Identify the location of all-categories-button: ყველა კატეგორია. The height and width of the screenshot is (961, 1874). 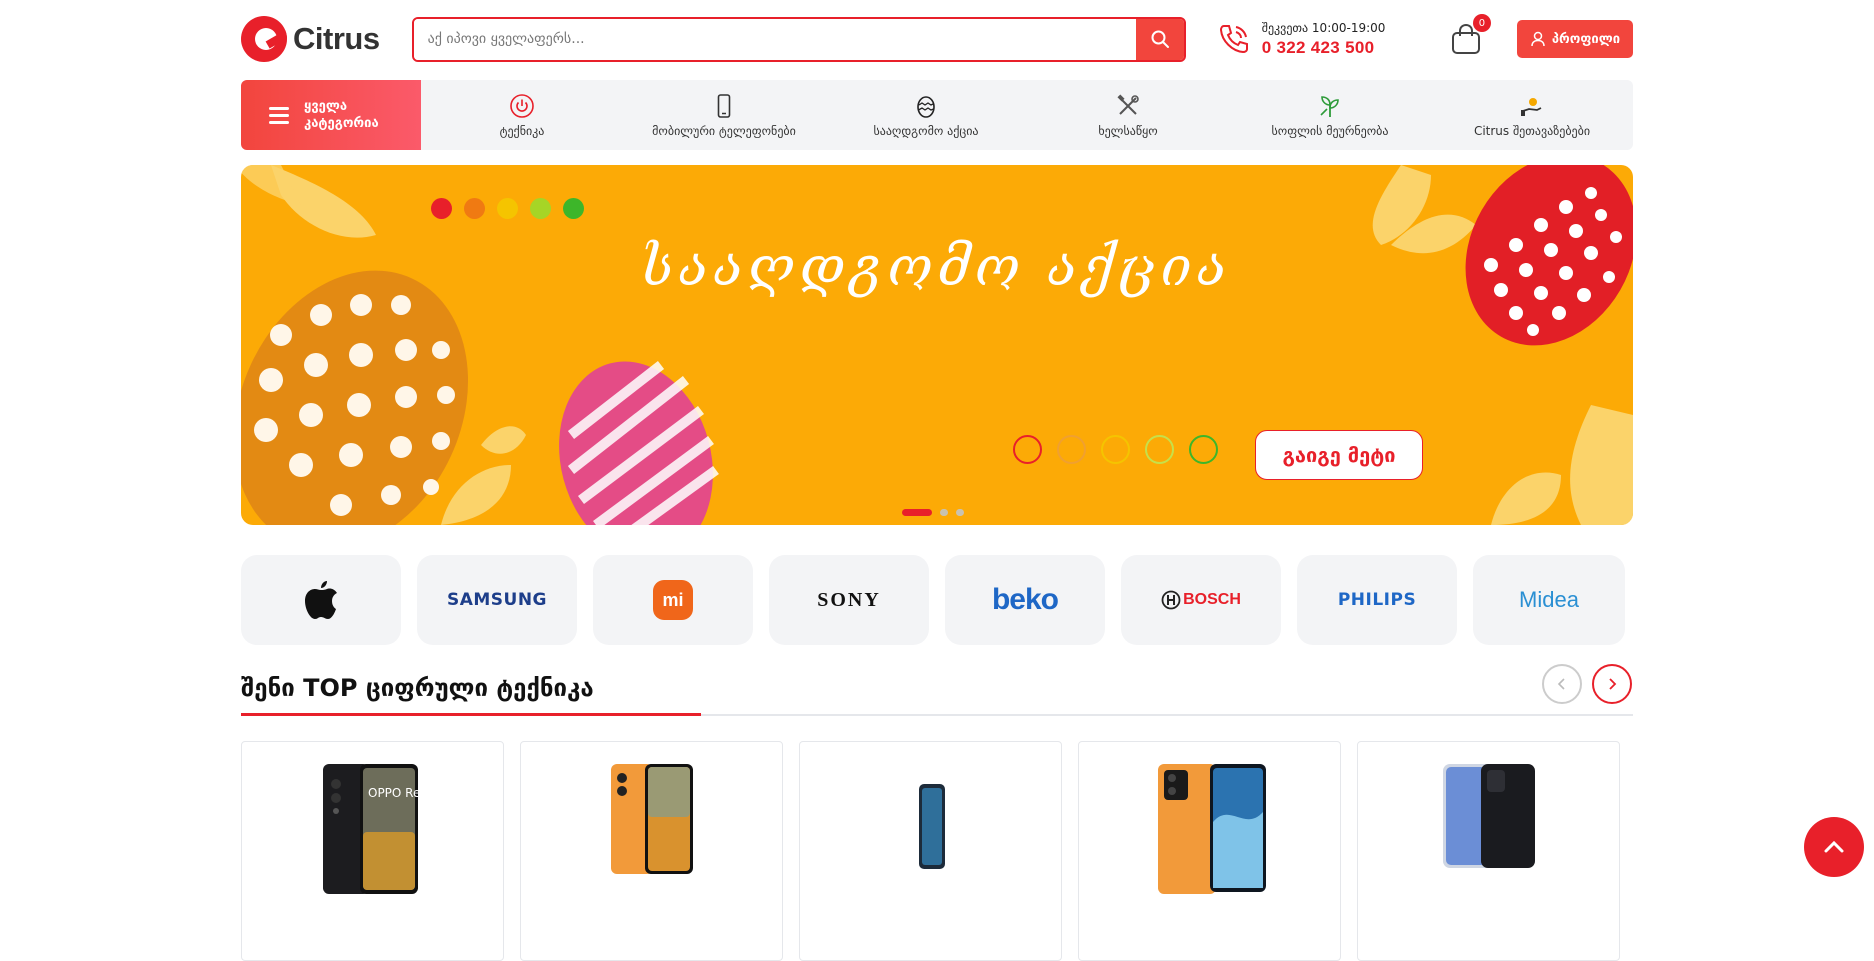
(331, 115).